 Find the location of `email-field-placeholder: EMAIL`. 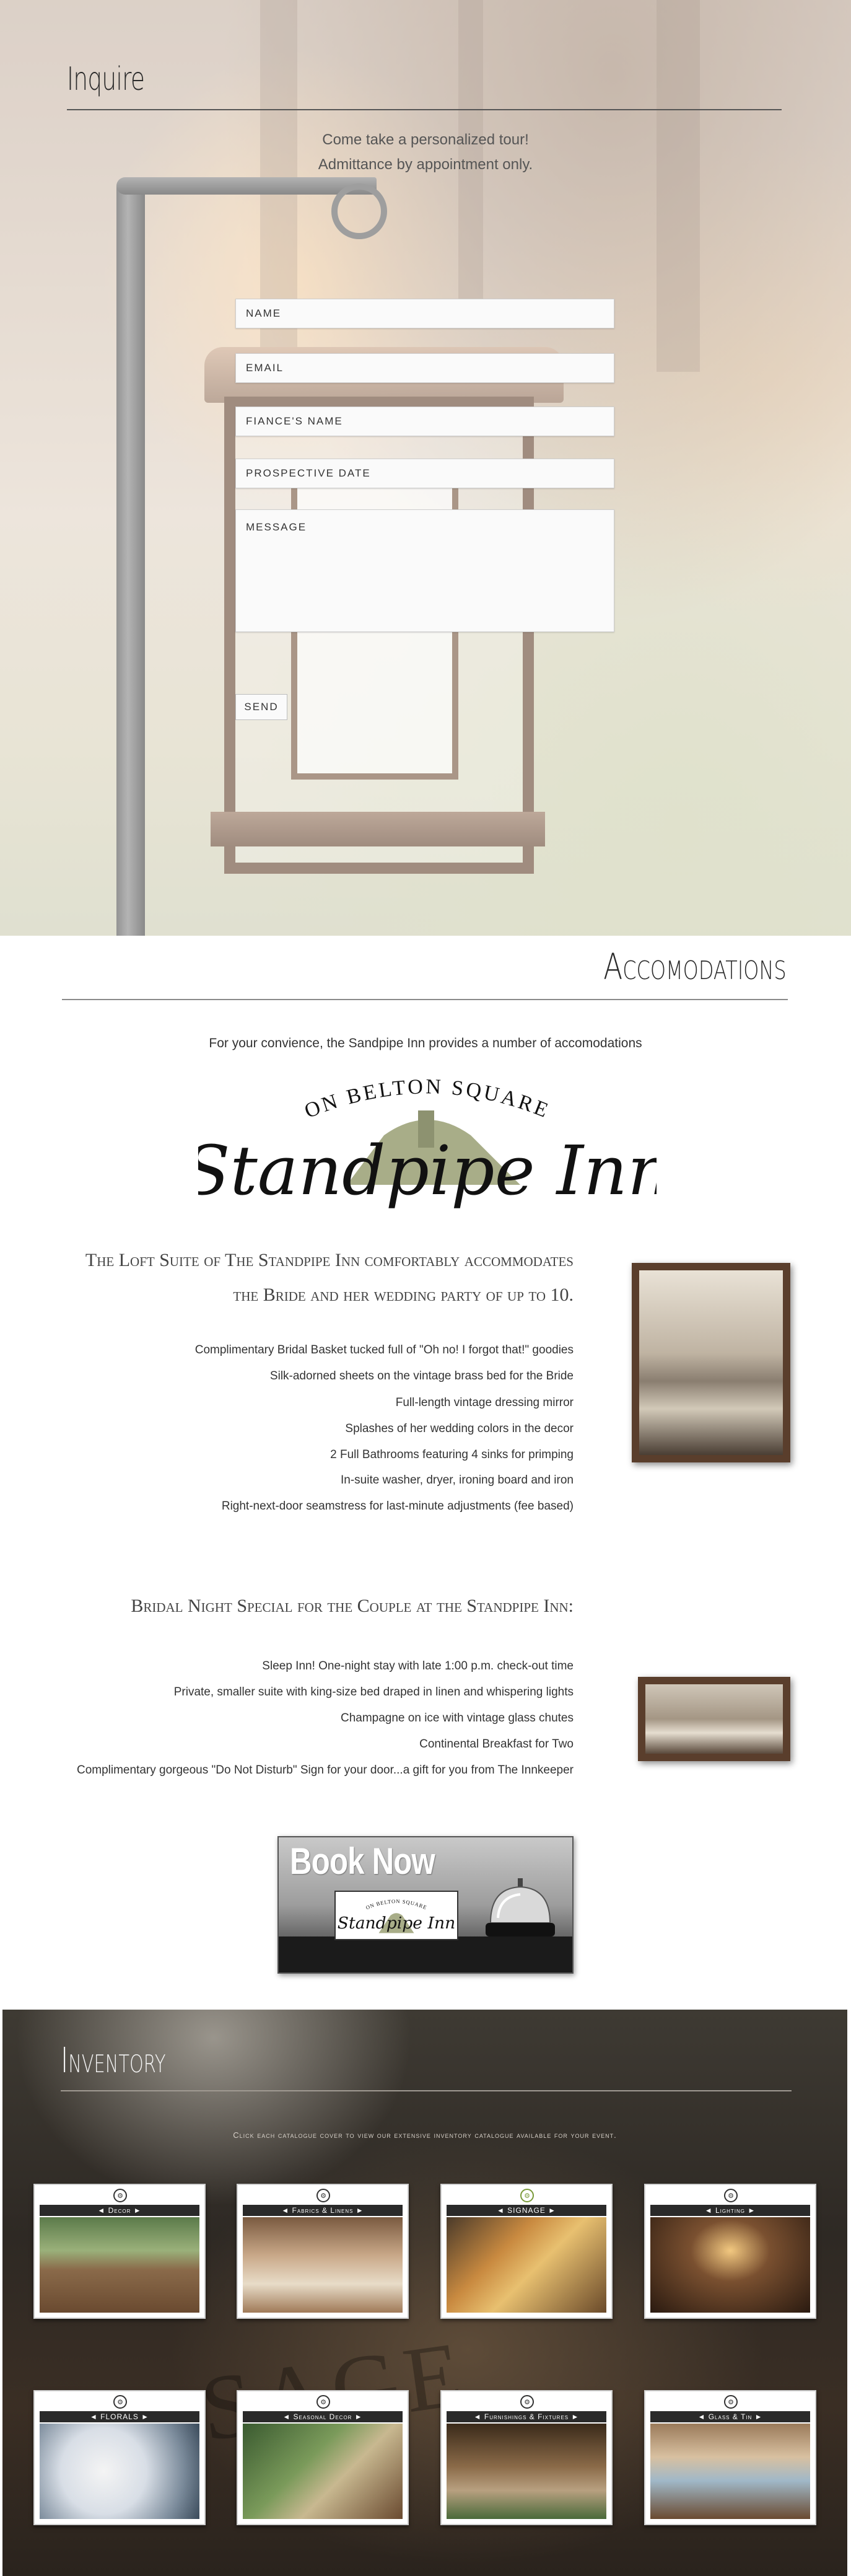

email-field-placeholder: EMAIL is located at coordinates (265, 368).